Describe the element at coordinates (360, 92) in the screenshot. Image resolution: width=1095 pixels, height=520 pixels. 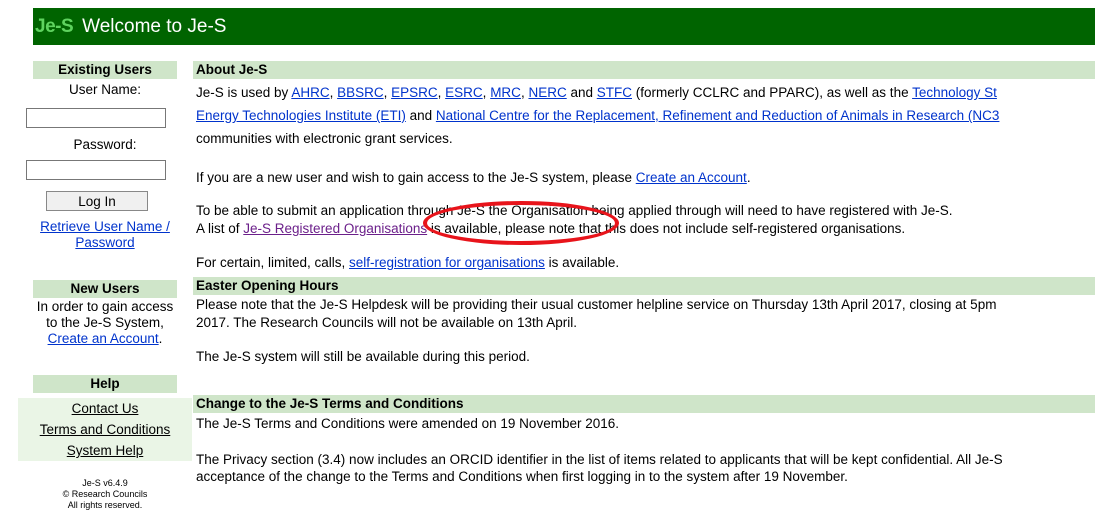
I see `bbsrc-link: BBSRC` at that location.